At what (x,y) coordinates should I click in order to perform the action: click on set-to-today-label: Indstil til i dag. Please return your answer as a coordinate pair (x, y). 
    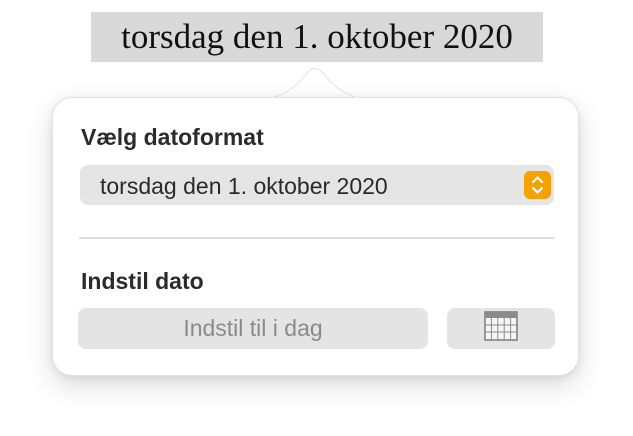
    Looking at the image, I should click on (253, 328).